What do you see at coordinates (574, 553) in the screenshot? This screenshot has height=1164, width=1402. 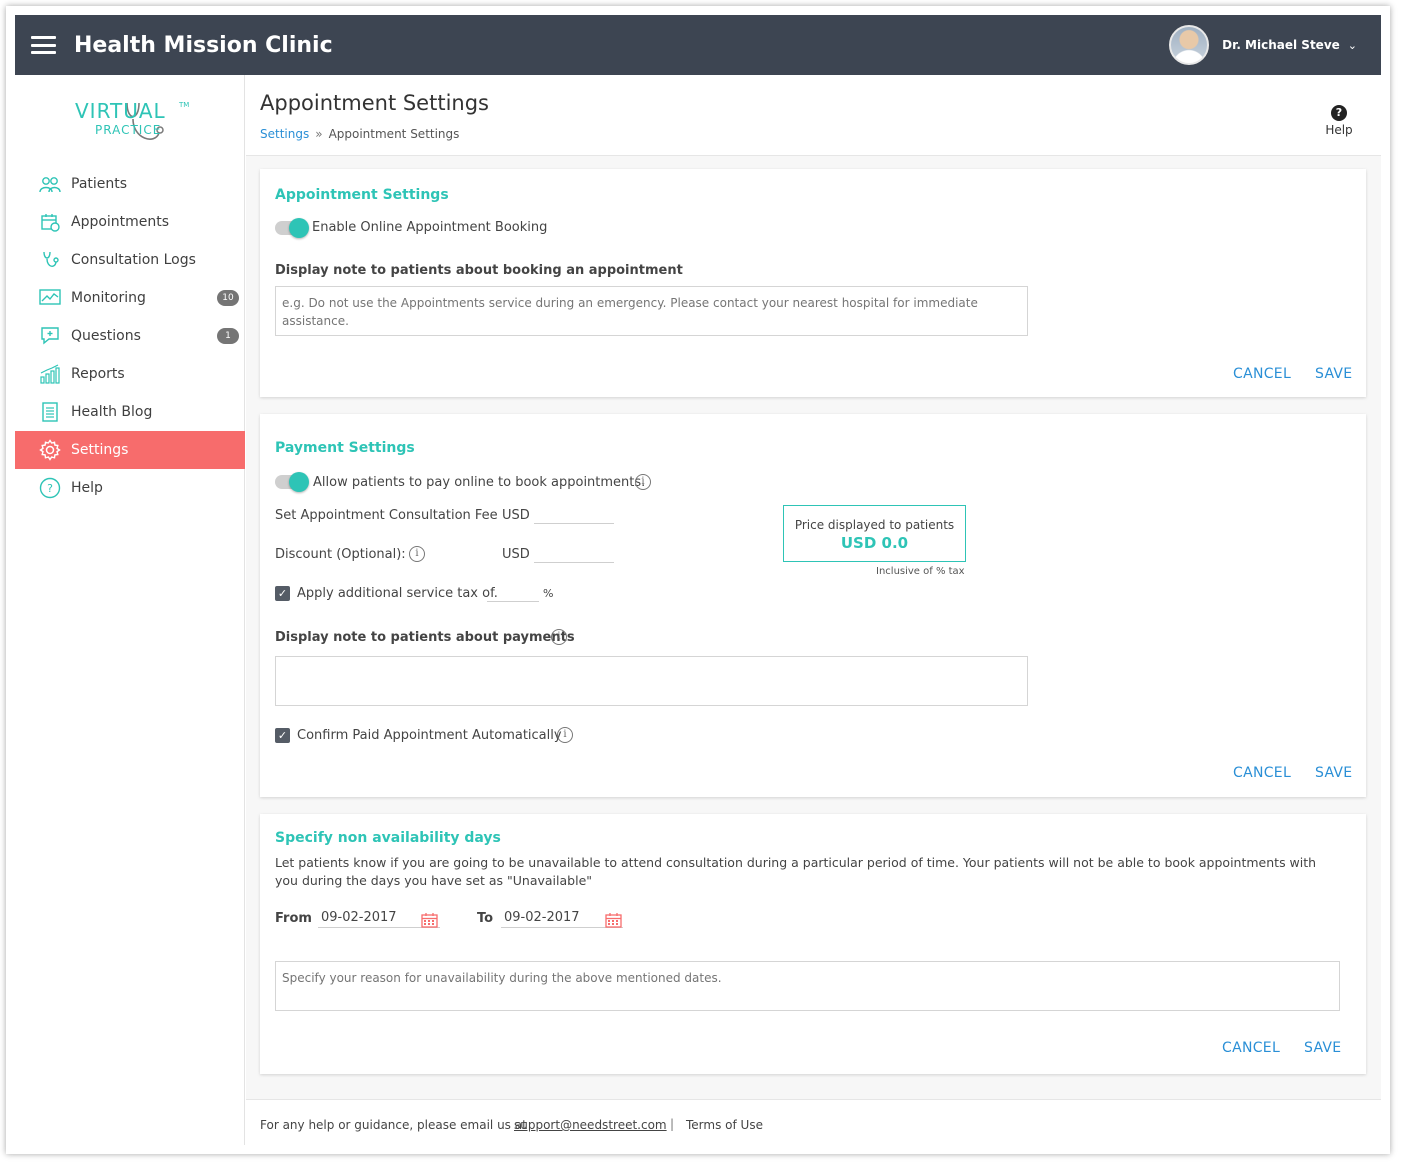 I see `discount-input` at bounding box center [574, 553].